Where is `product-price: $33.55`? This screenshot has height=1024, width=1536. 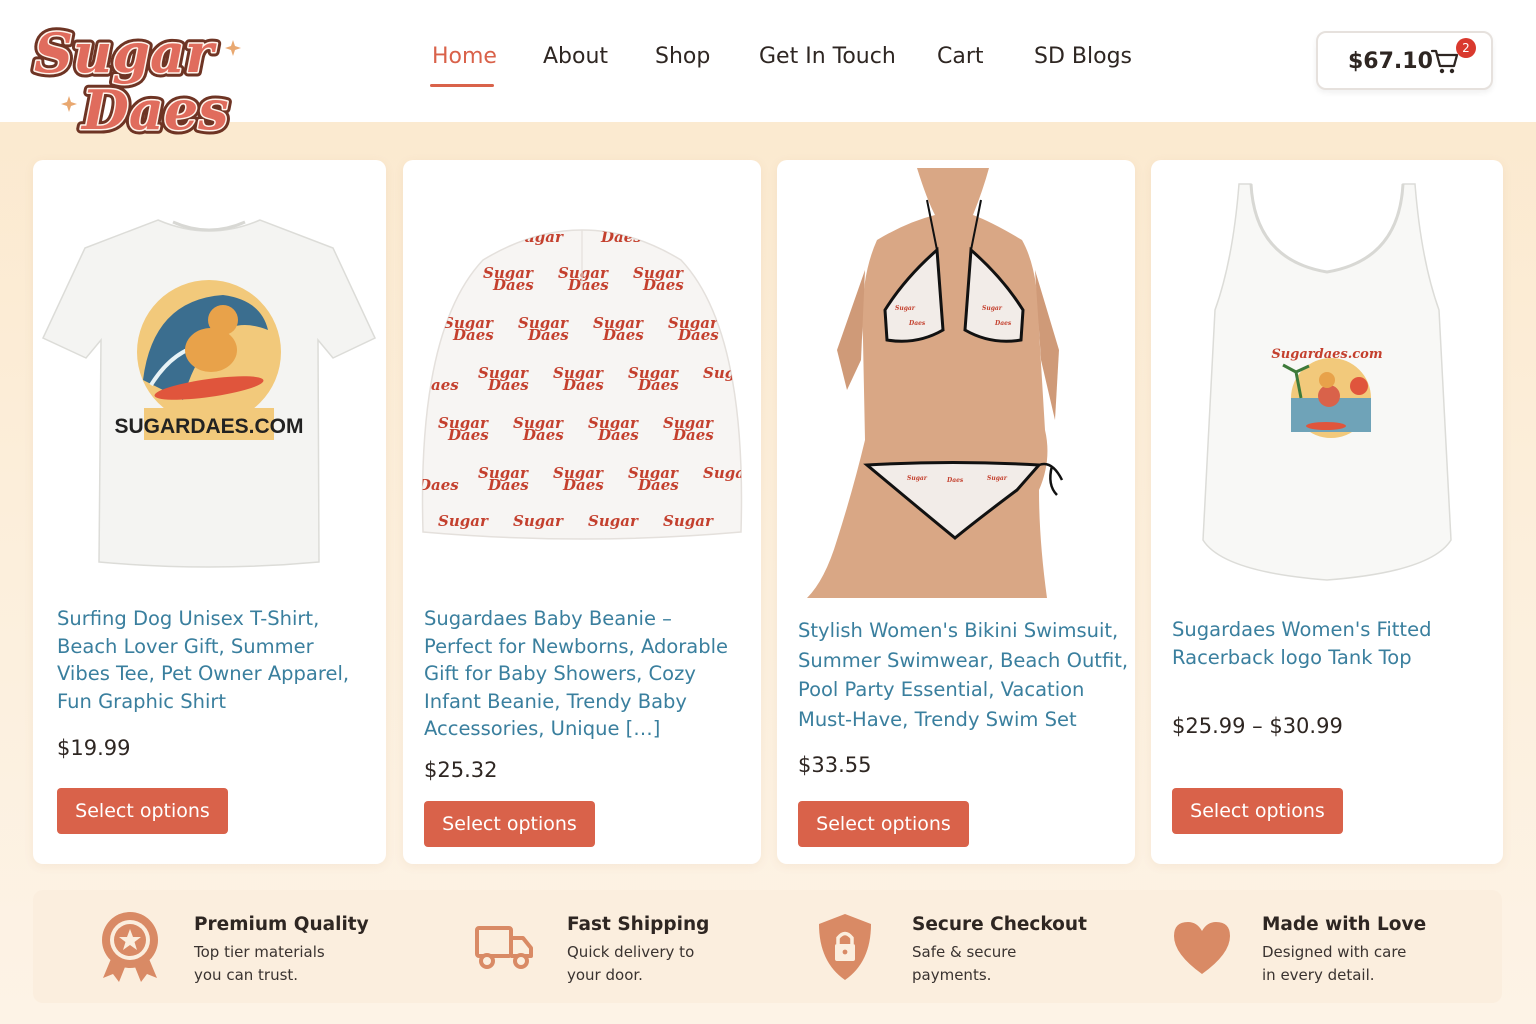 product-price: $33.55 is located at coordinates (835, 765).